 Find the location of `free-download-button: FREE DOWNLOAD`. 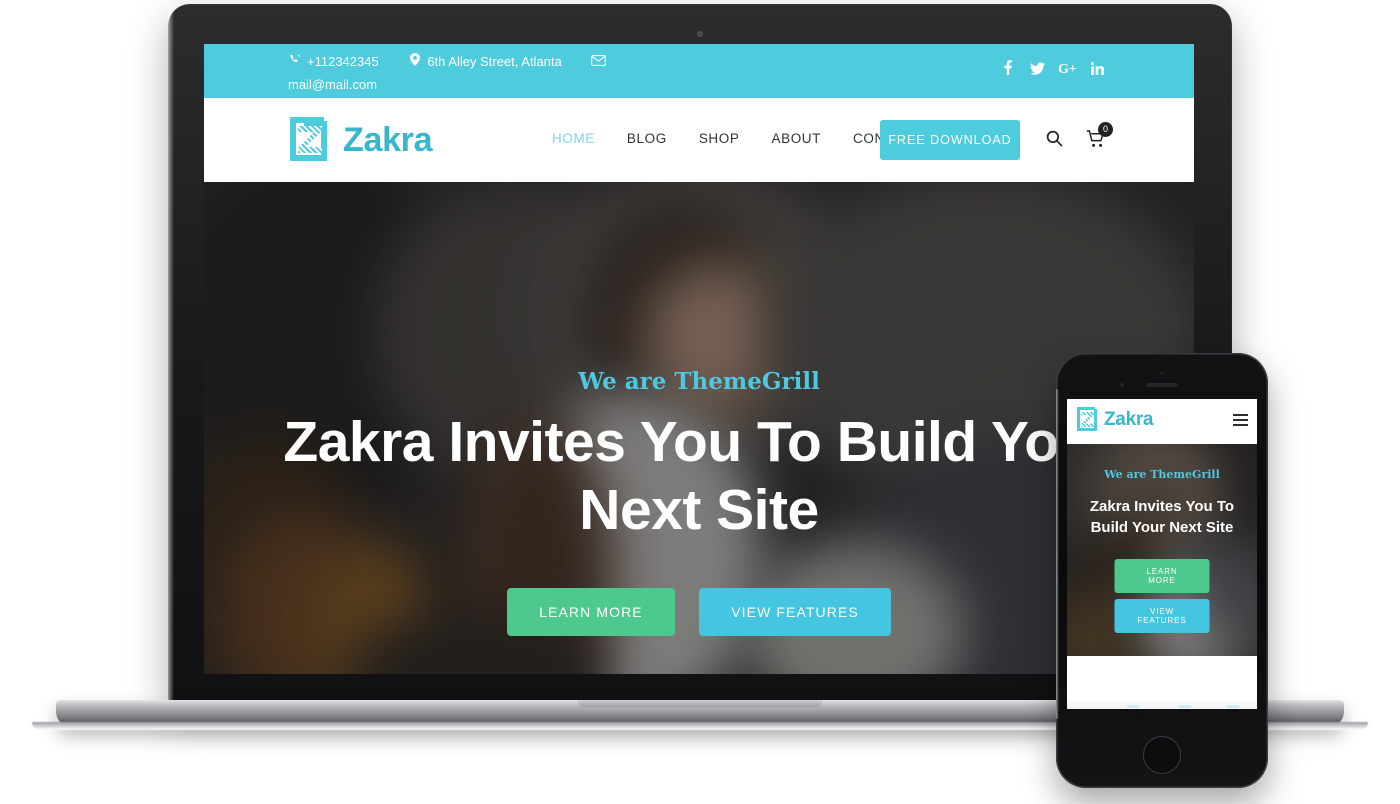

free-download-button: FREE DOWNLOAD is located at coordinates (950, 140).